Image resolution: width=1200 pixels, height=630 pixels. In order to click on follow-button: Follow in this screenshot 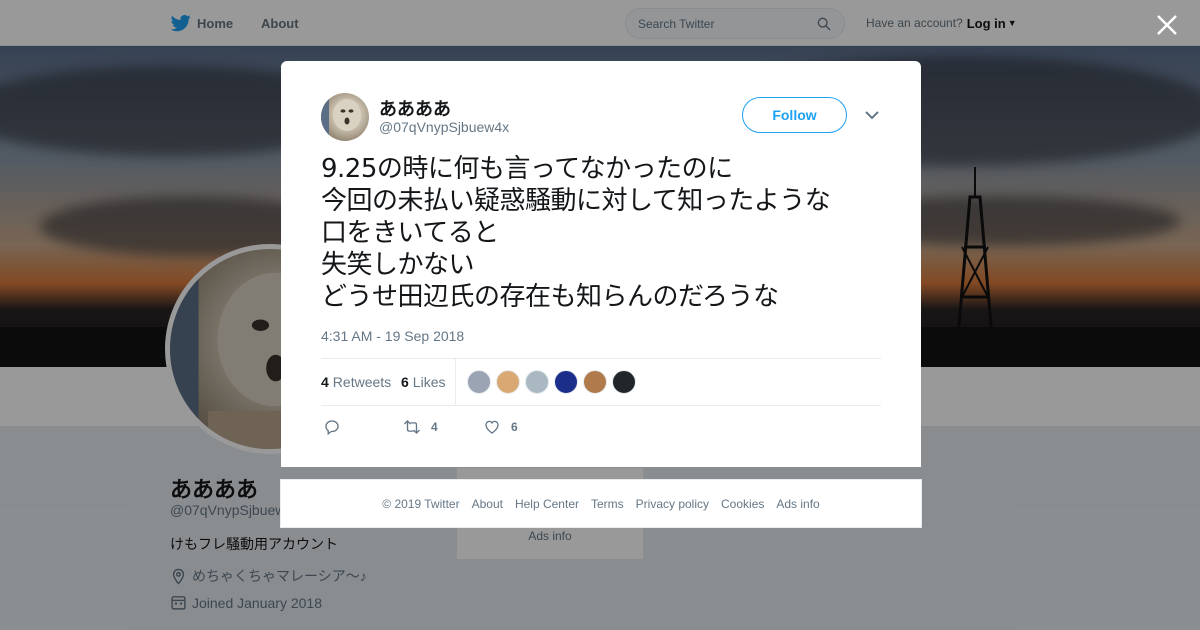, I will do `click(794, 115)`.